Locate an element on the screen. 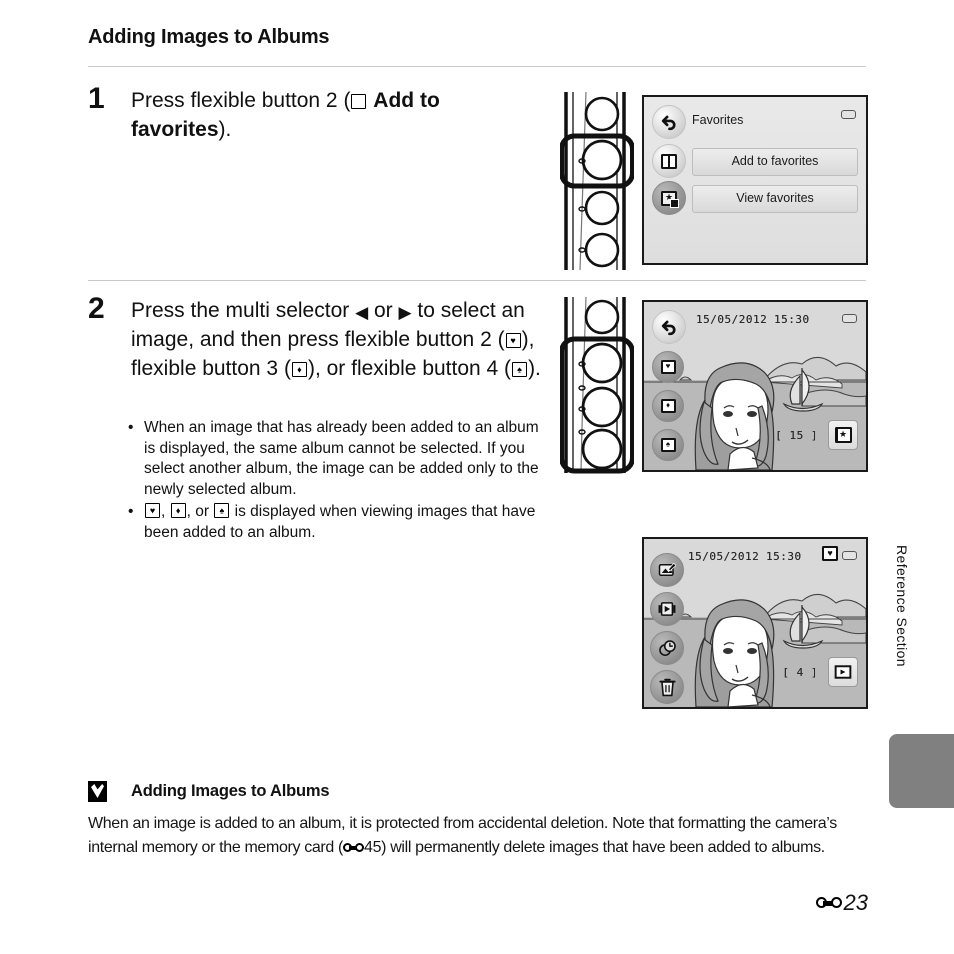  playback-icon is located at coordinates (843, 672).